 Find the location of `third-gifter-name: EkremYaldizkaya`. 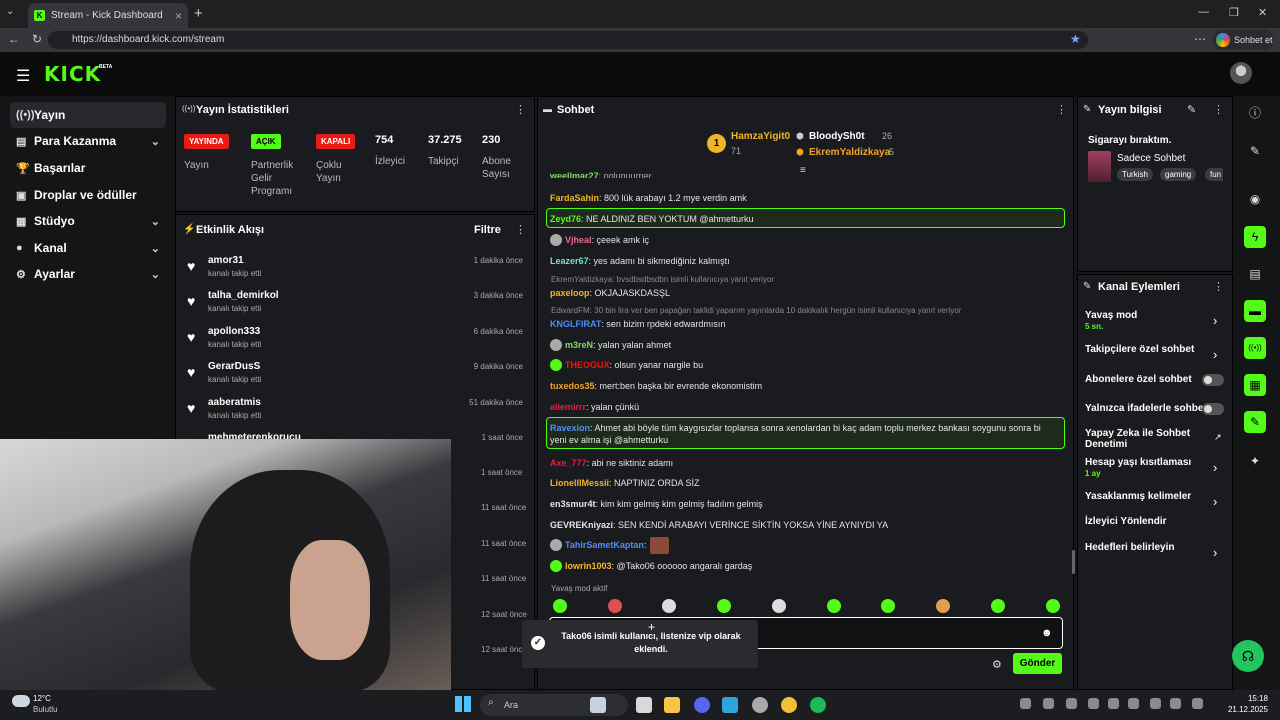

third-gifter-name: EkremYaldizkaya is located at coordinates (849, 152).